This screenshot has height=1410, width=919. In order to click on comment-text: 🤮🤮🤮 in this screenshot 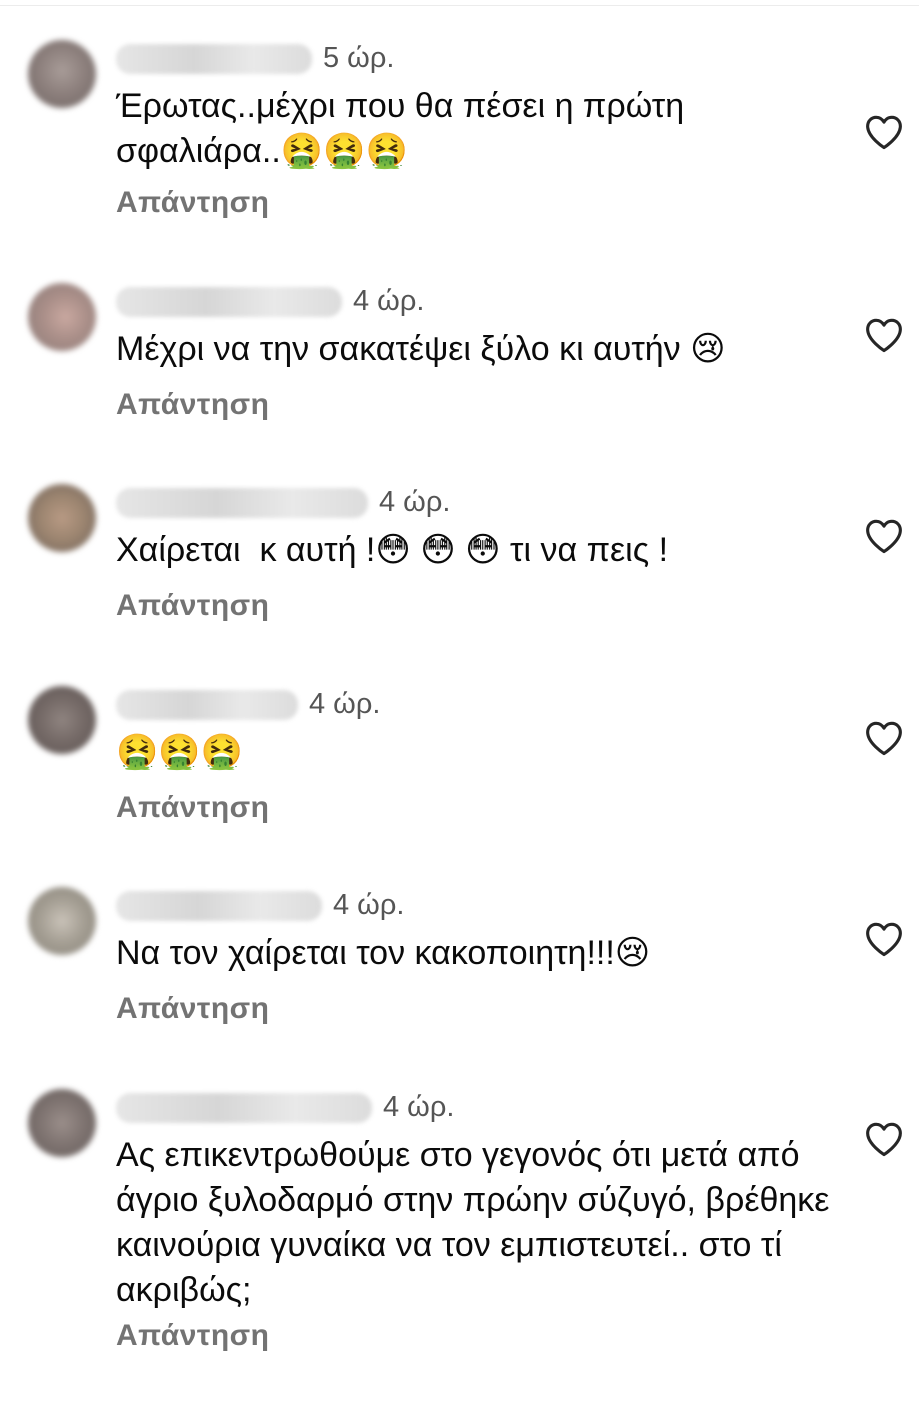, I will do `click(180, 752)`.